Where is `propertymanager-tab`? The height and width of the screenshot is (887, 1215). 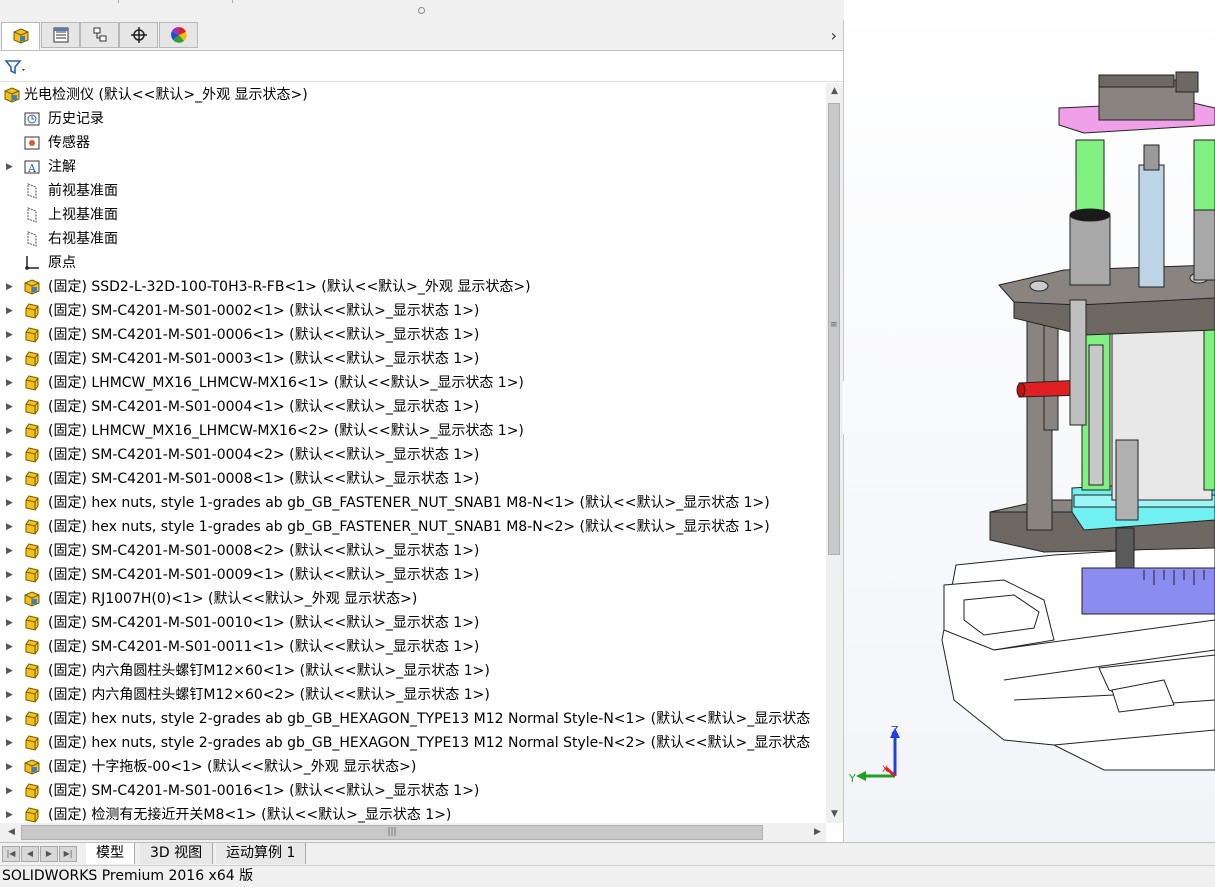
propertymanager-tab is located at coordinates (60, 35).